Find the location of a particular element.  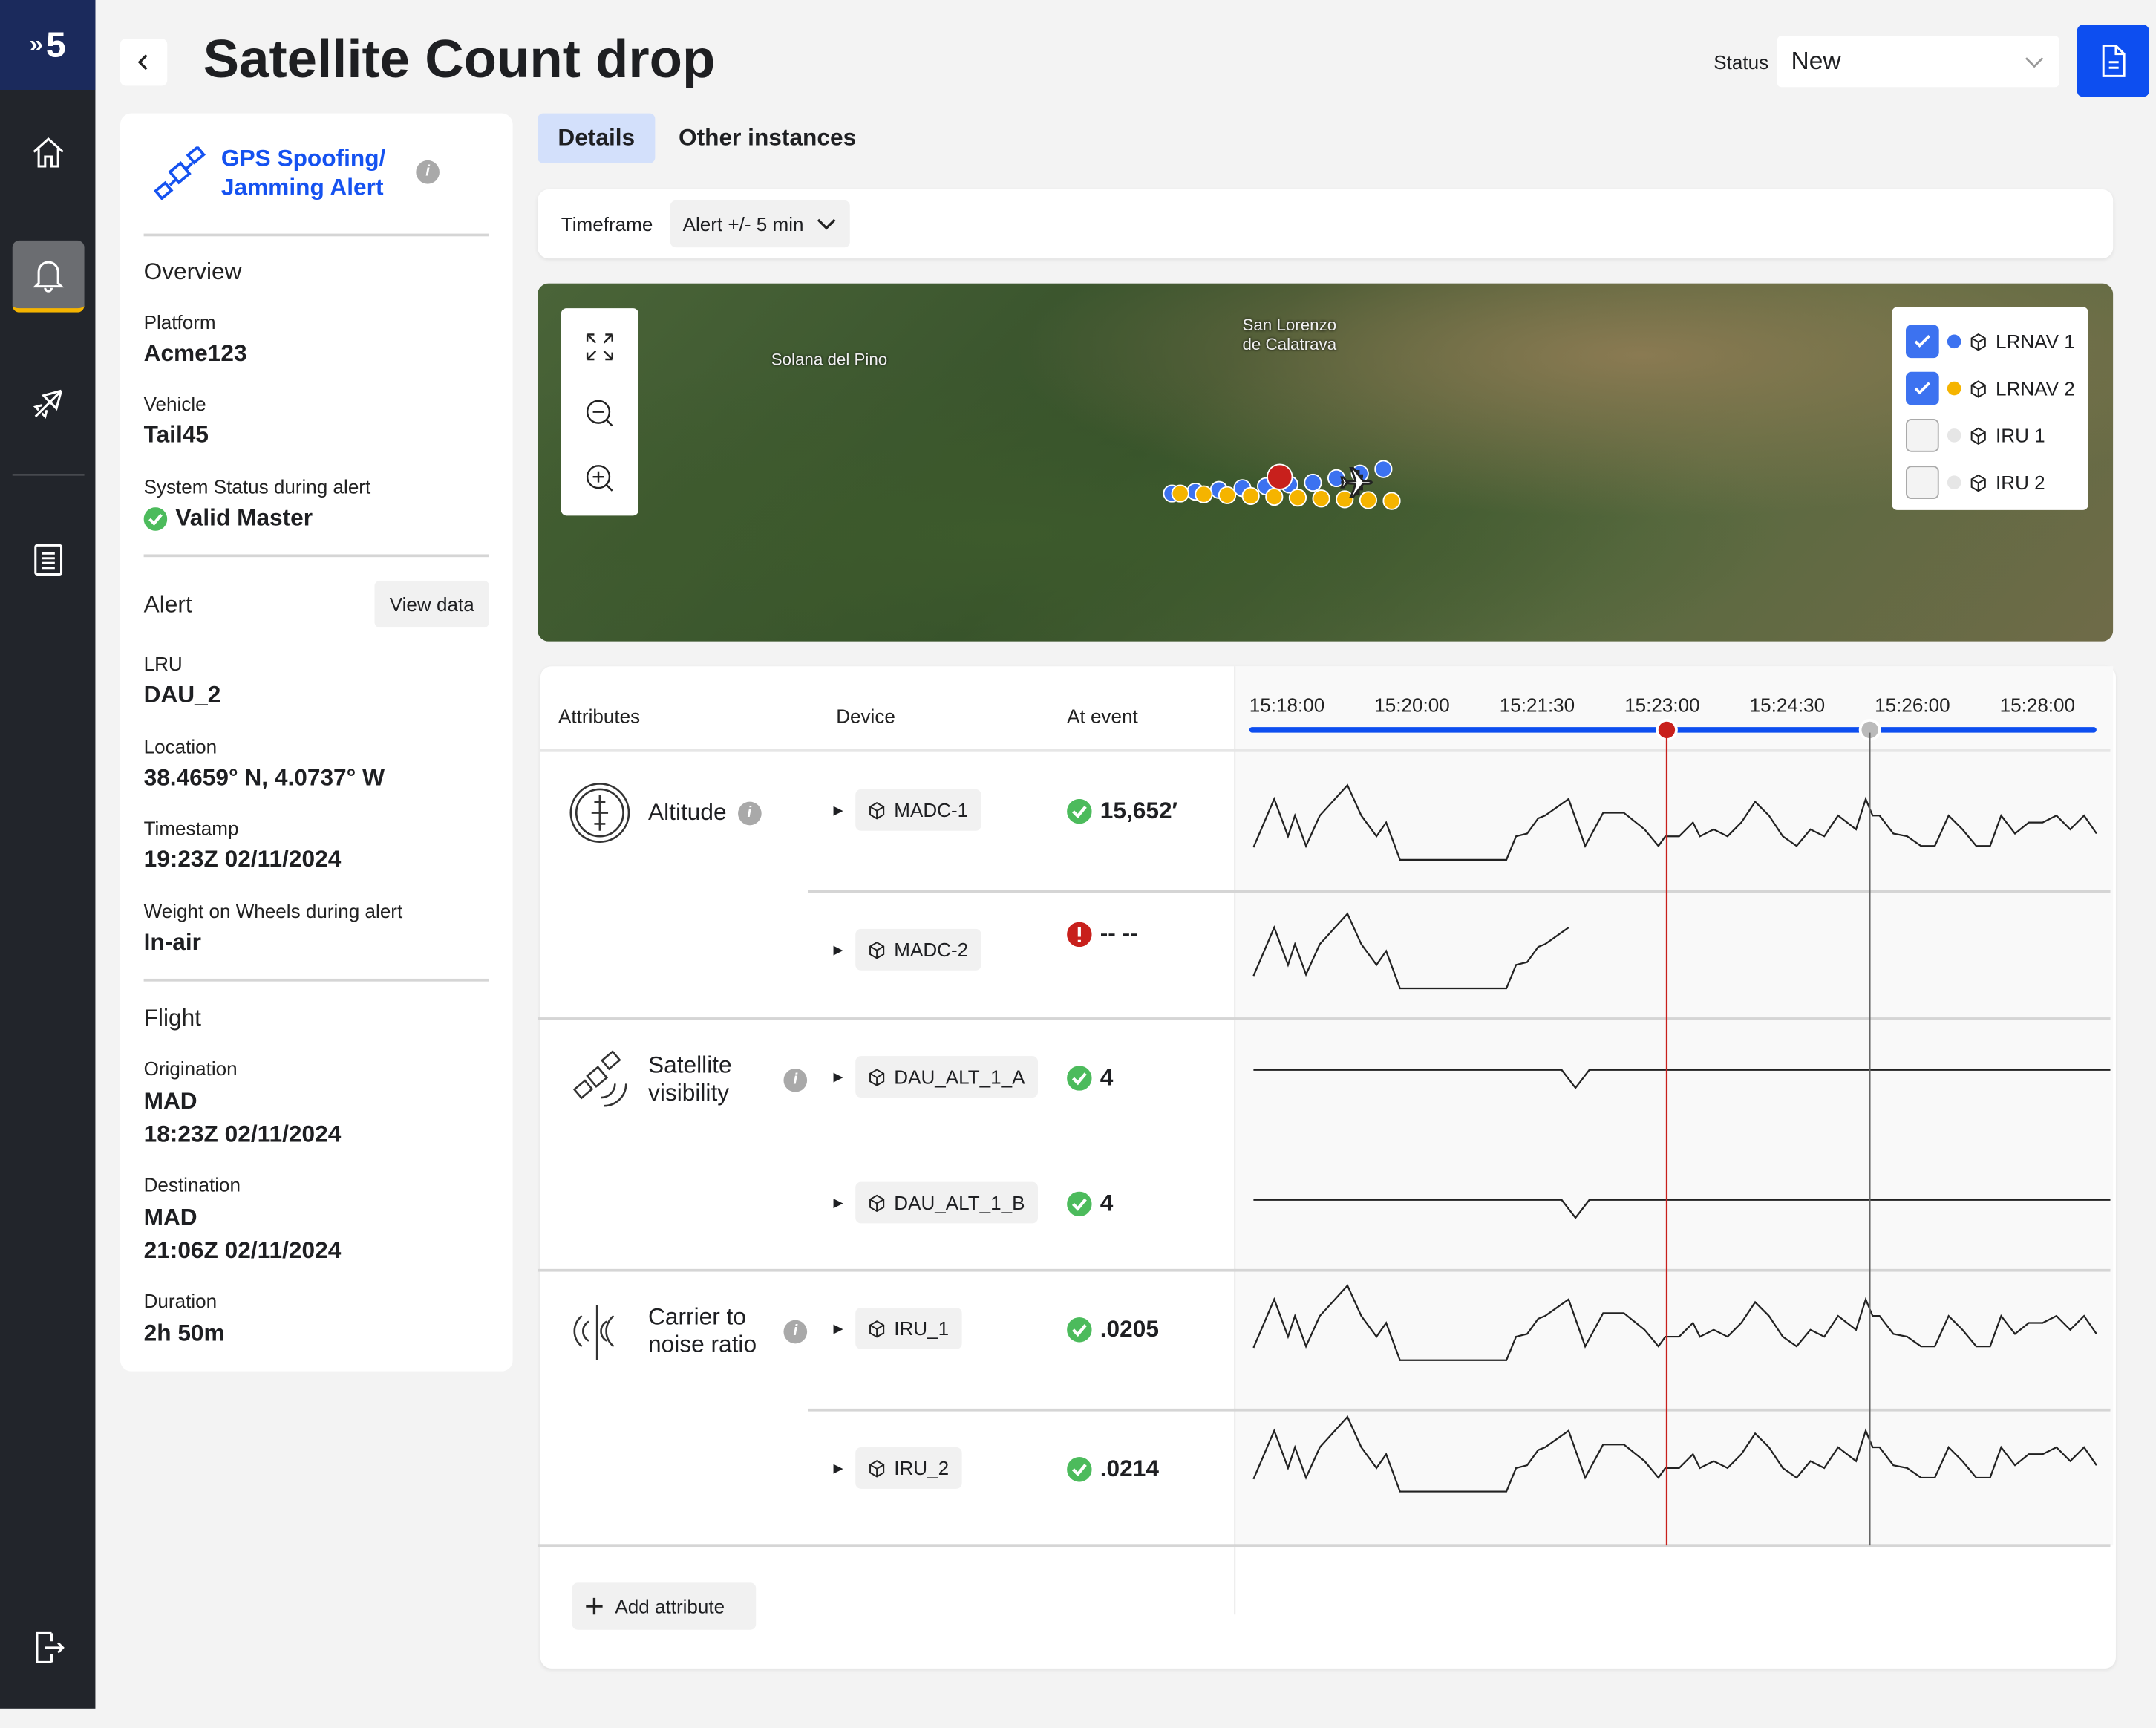

device-row: ▶ MADC-2 is located at coordinates (907, 950).